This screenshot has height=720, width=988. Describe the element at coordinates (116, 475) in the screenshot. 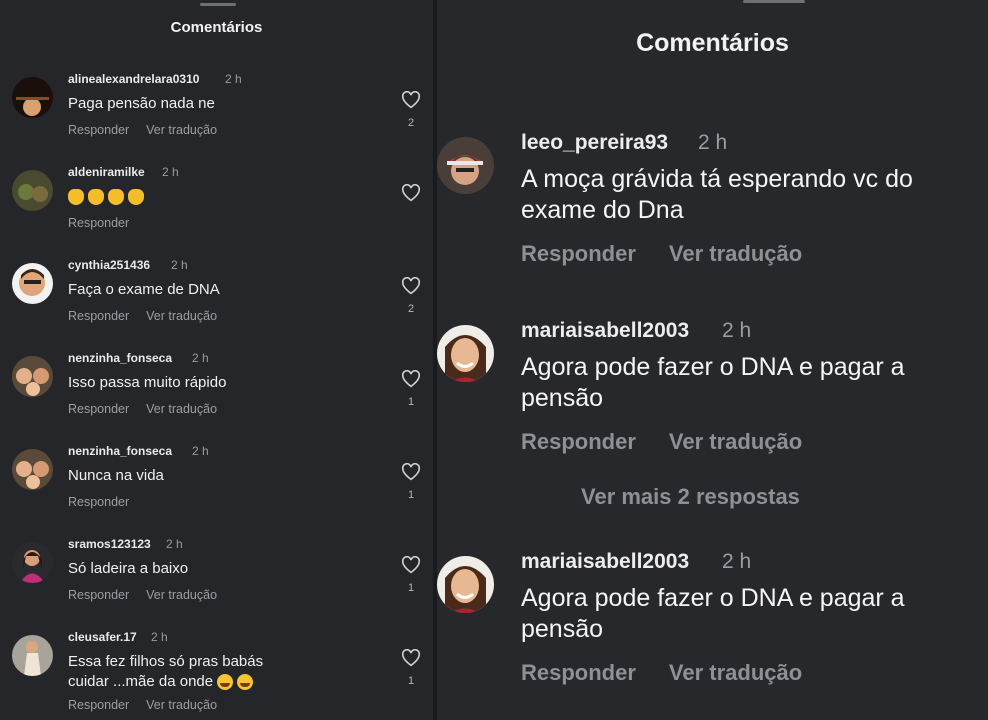

I see `comment-text: Nunca na vida` at that location.